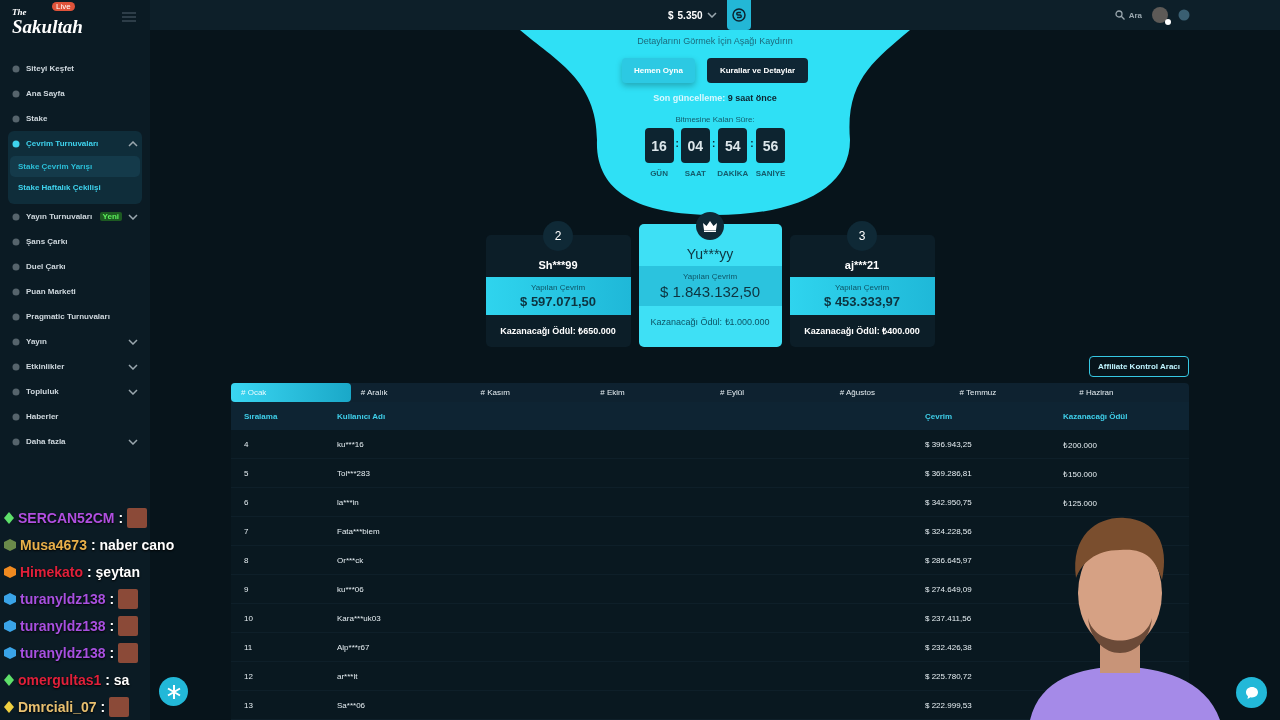  Describe the element at coordinates (10, 625) in the screenshot. I see `cube-icon` at that location.